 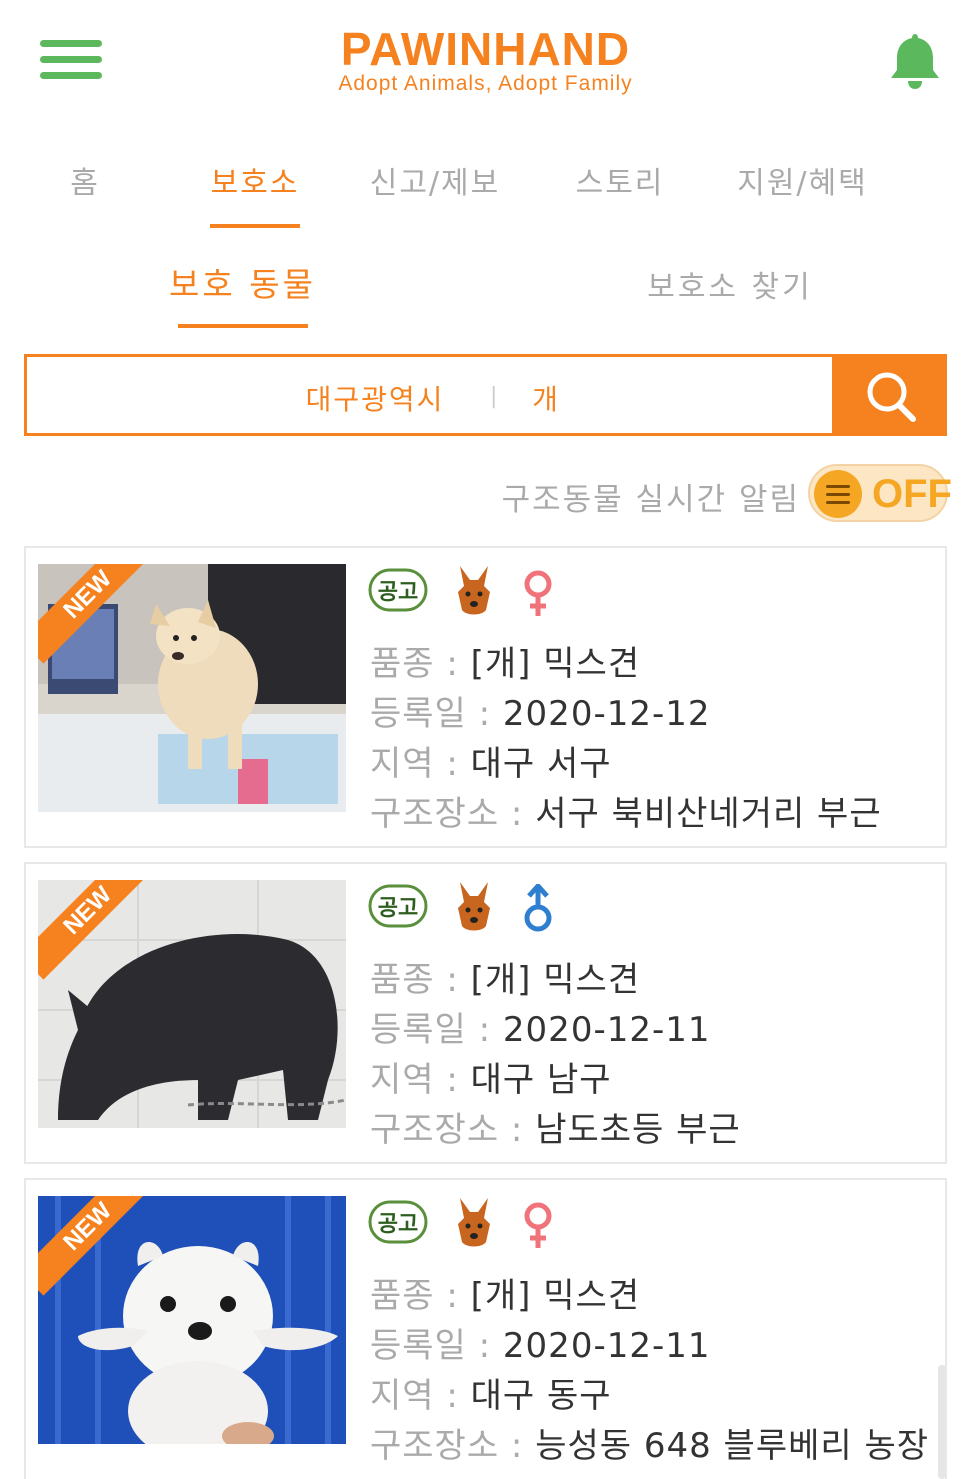 I want to click on tab-home: 홈, so click(x=85, y=180).